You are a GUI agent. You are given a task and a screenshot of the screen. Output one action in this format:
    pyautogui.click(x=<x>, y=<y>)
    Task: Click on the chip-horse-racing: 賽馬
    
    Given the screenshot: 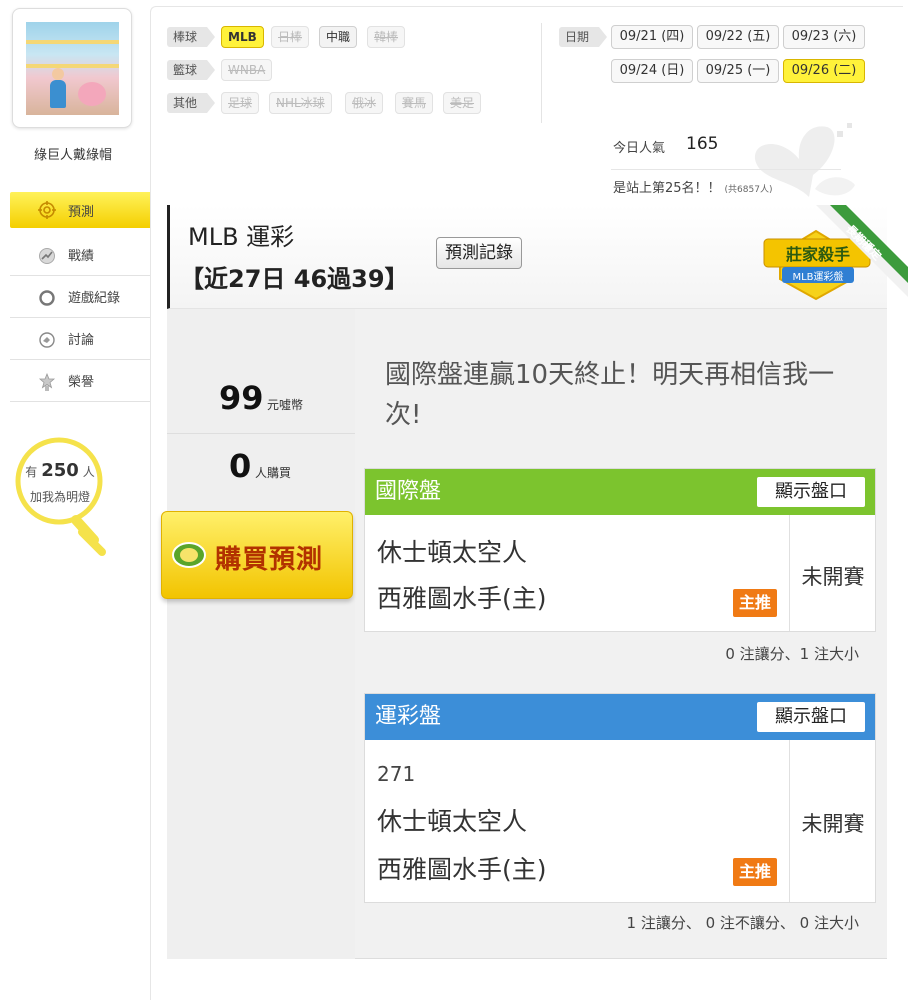 What is the action you would take?
    pyautogui.click(x=414, y=103)
    